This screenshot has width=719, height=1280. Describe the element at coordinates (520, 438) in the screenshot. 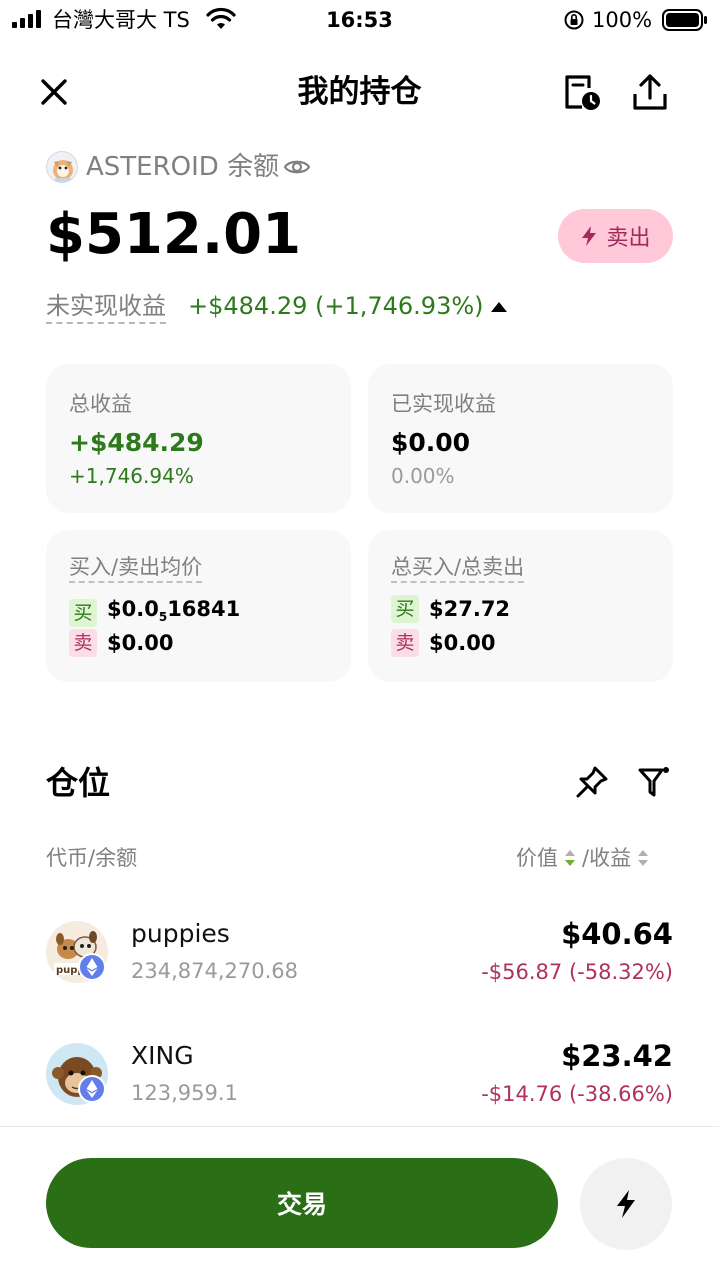

I see `realized-pnl-card: 已实现收益 $0.00 0.00%` at that location.